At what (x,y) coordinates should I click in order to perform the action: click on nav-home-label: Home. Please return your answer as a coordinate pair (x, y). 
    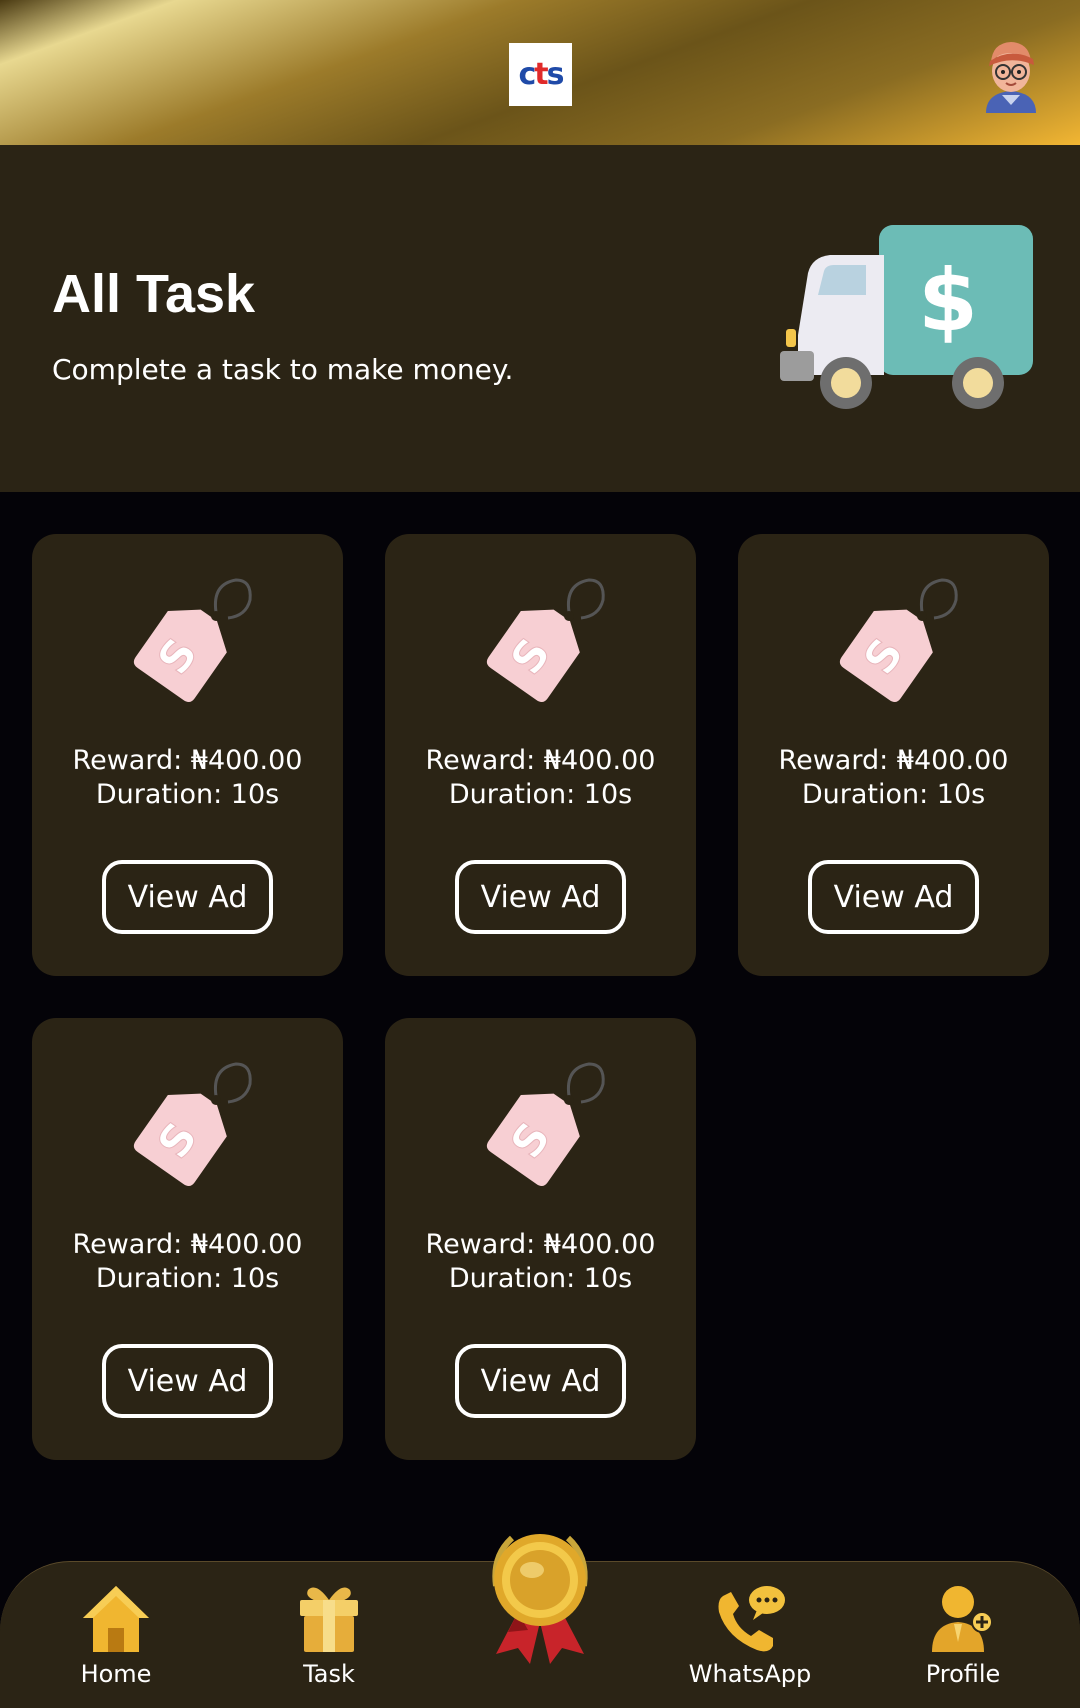
    Looking at the image, I should click on (116, 1674).